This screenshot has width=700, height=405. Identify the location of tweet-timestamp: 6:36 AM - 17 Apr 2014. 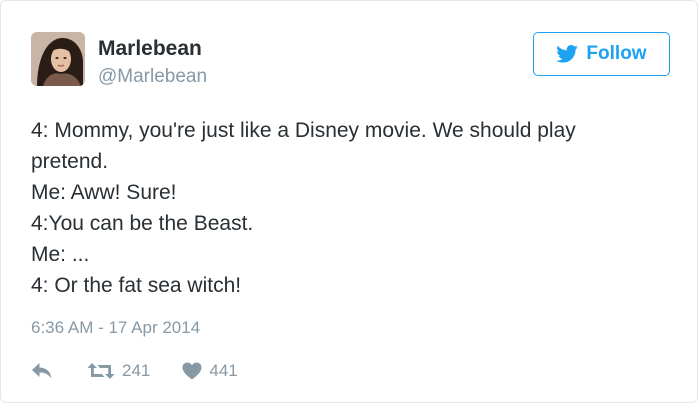
(115, 328).